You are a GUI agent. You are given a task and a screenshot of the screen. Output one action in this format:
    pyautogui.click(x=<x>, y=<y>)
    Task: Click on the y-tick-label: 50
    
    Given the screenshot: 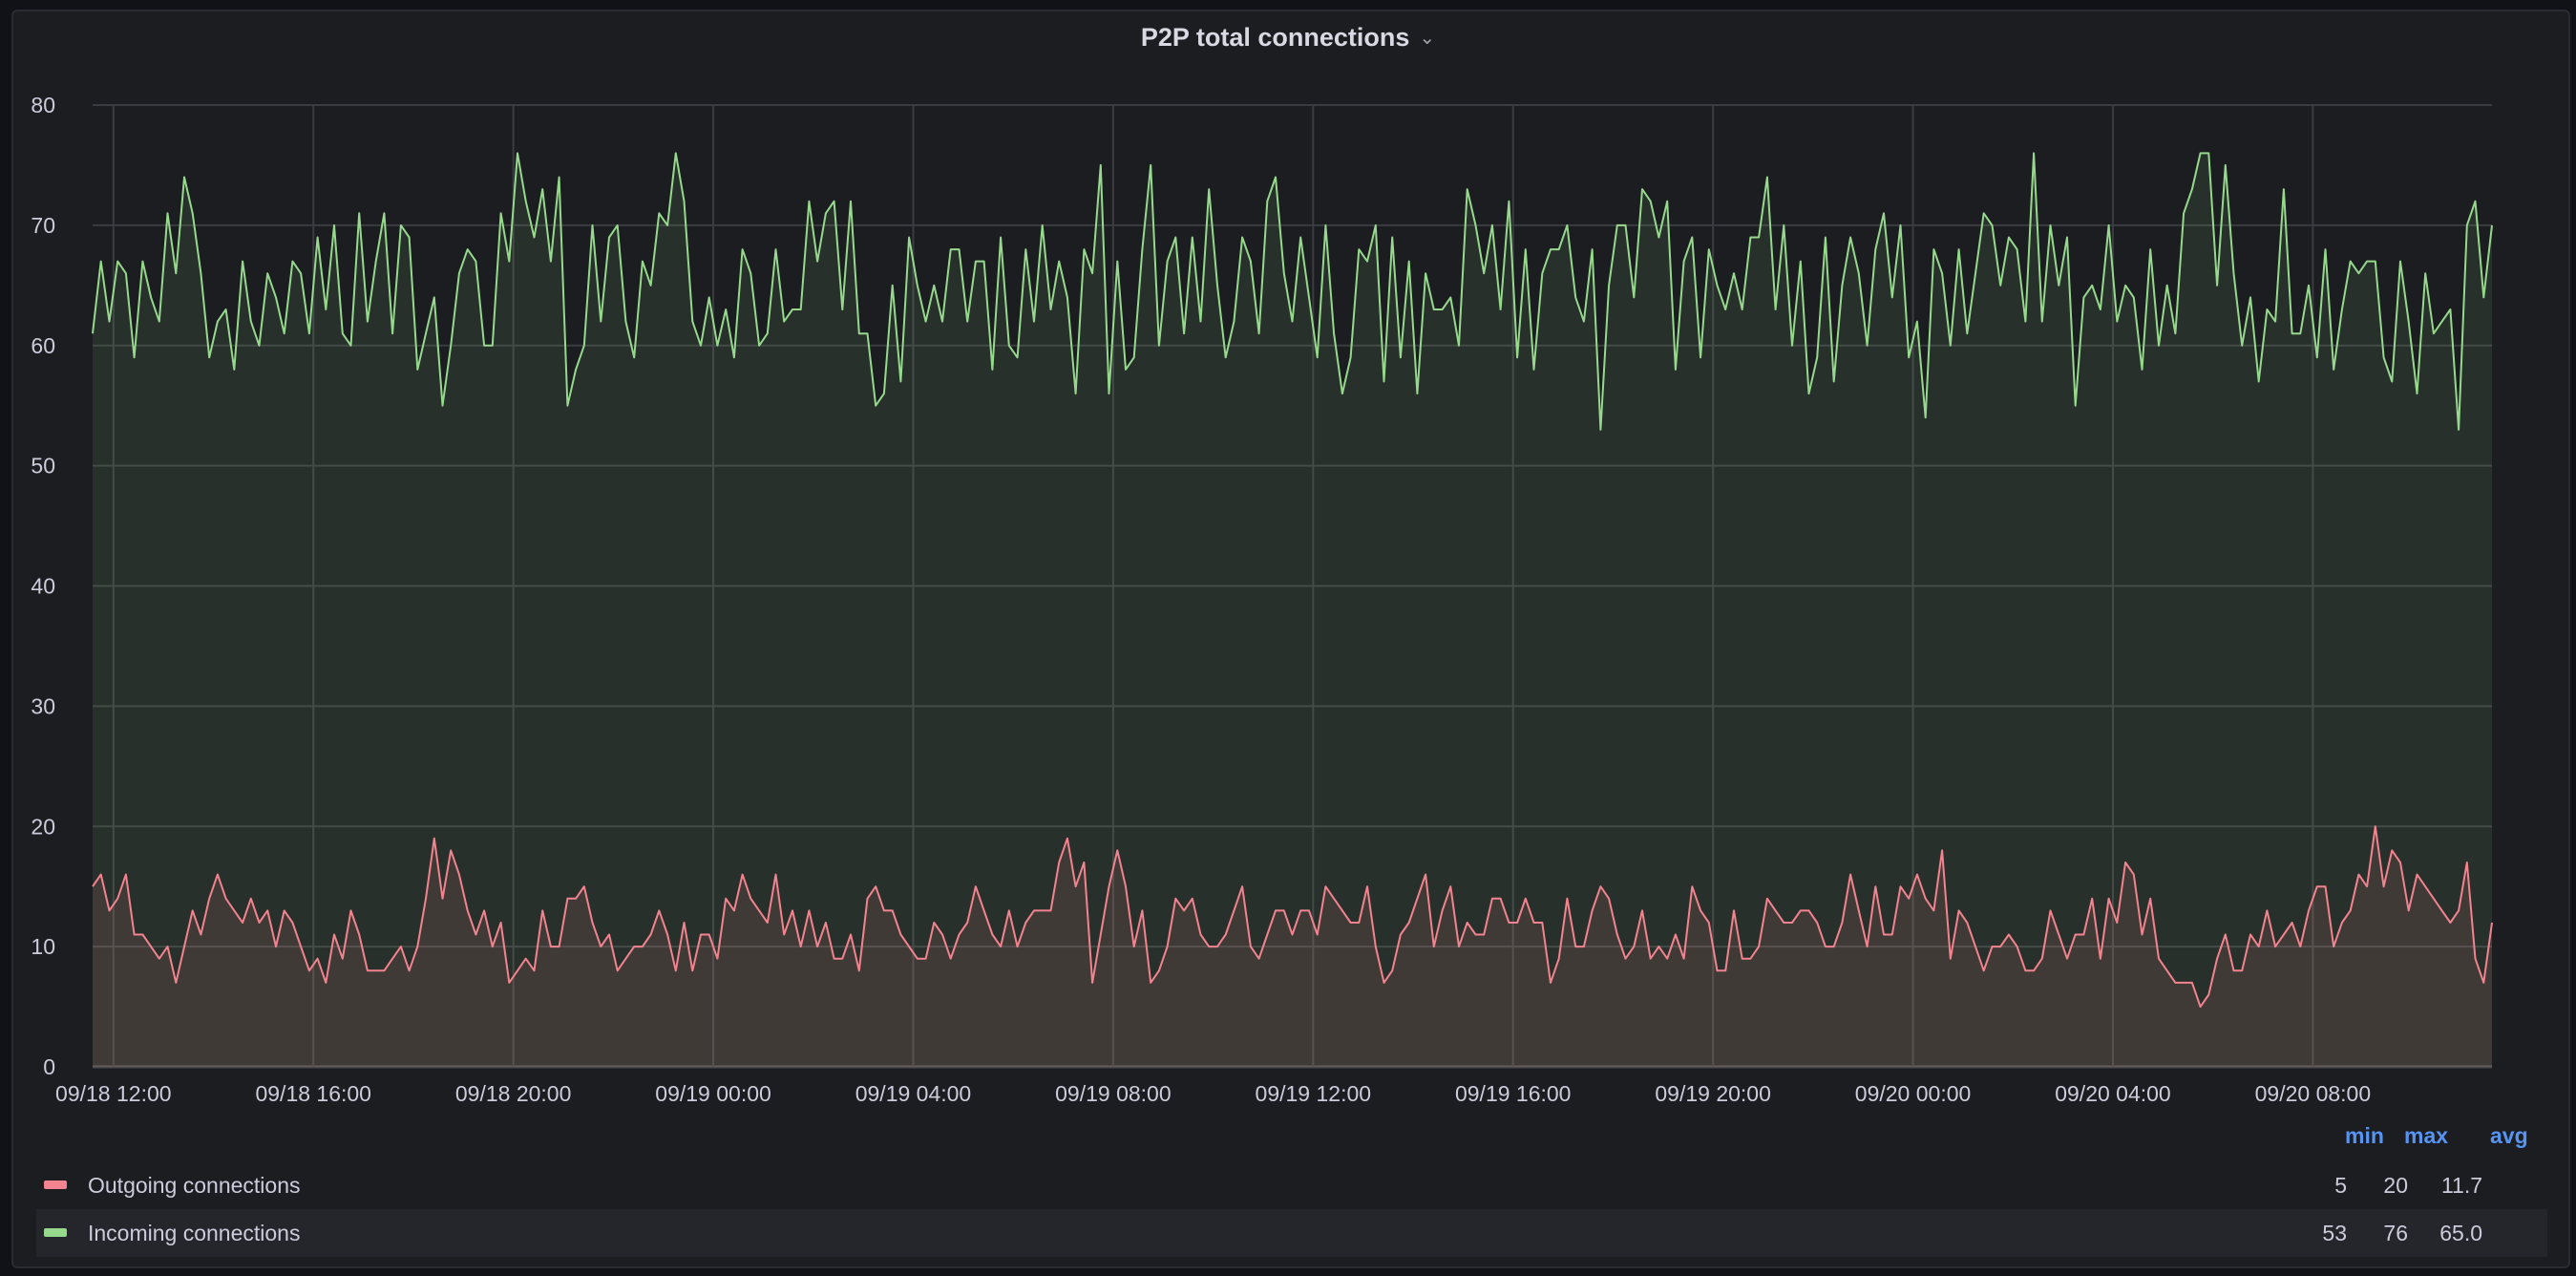 What is the action you would take?
    pyautogui.click(x=43, y=466)
    